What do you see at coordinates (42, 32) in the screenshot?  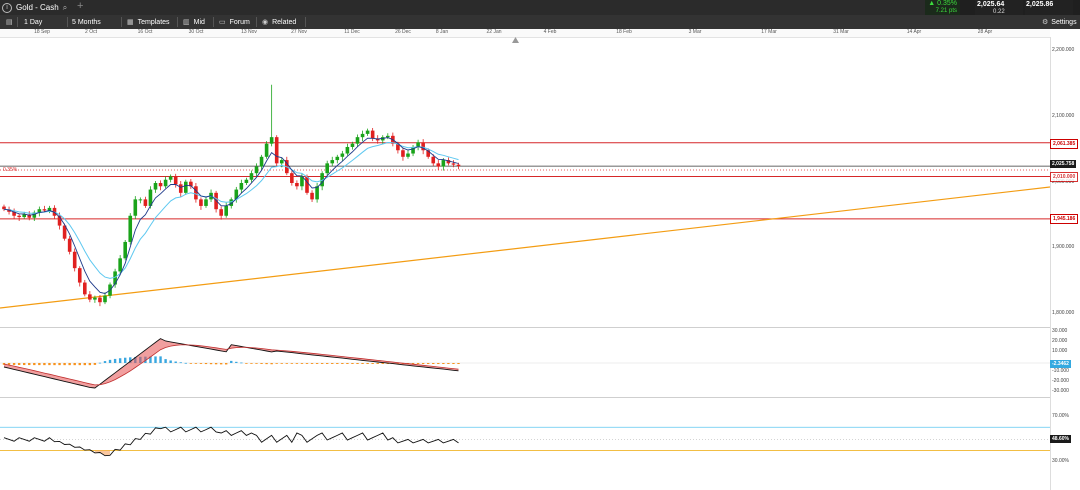 I see `x-tick-label: 18 Sep` at bounding box center [42, 32].